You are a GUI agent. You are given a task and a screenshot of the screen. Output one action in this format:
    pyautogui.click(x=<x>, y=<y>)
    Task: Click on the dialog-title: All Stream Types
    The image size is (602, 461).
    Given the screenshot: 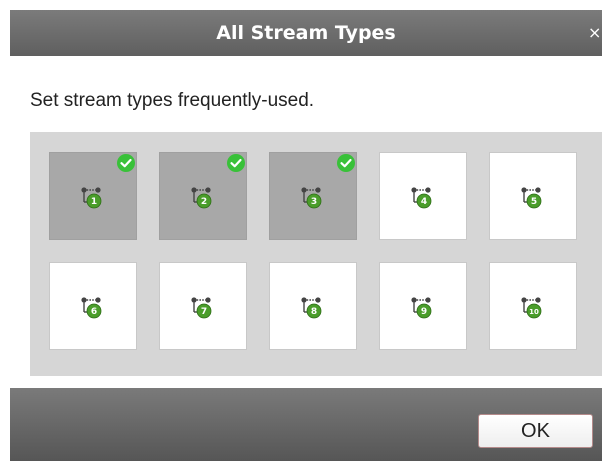 What is the action you would take?
    pyautogui.click(x=306, y=33)
    